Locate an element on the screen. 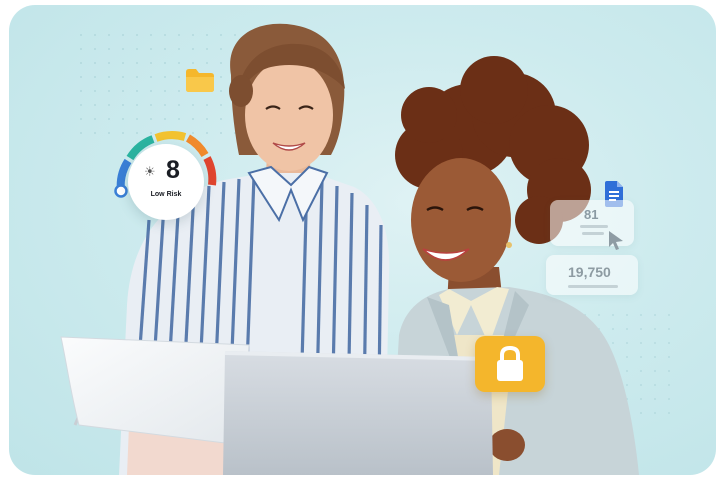 The image size is (725, 483). stat-value: 81 is located at coordinates (591, 214).